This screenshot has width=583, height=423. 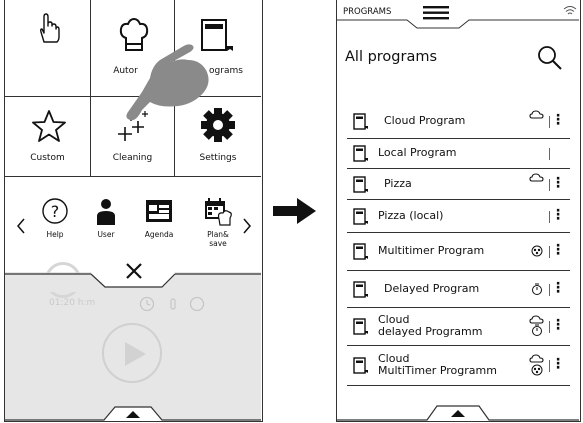 I want to click on user-button: User, so click(x=106, y=223).